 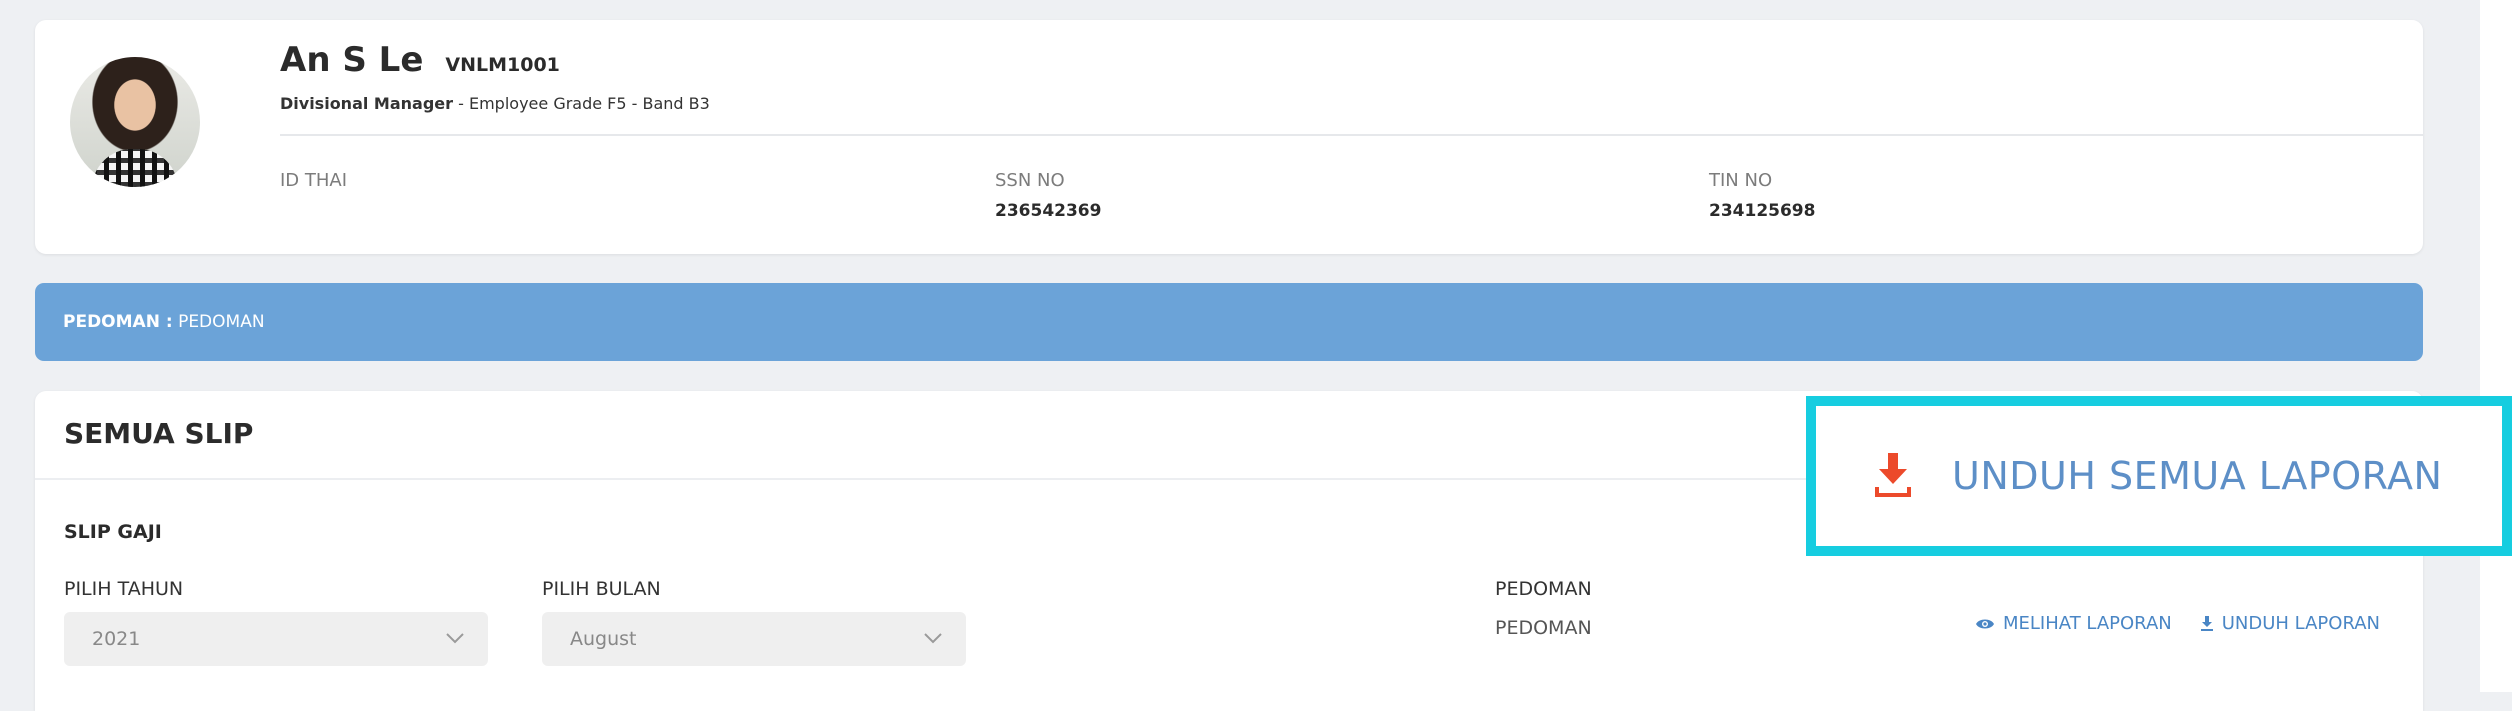 What do you see at coordinates (276, 639) in the screenshot?
I see `year-select: 2021` at bounding box center [276, 639].